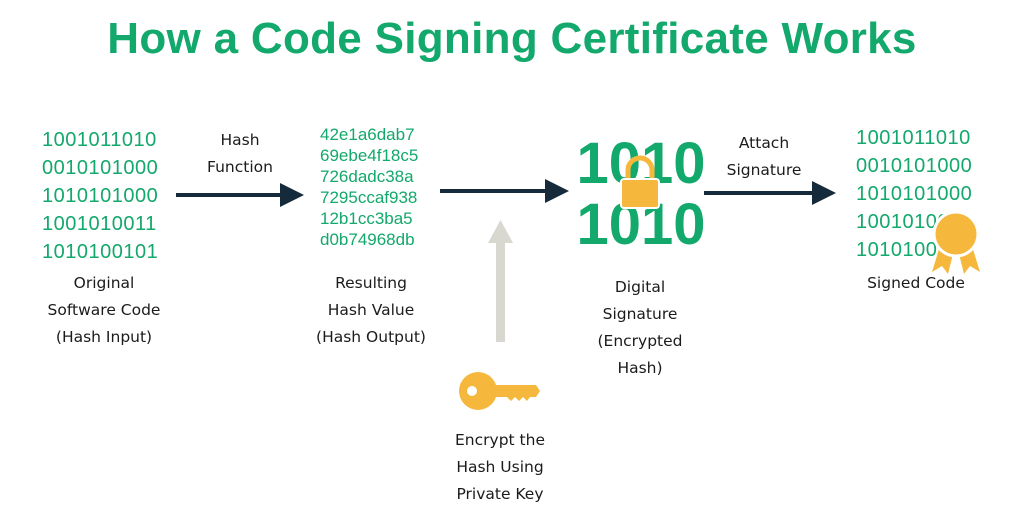 This screenshot has height=523, width=1024. What do you see at coordinates (956, 242) in the screenshot?
I see `award-ribbon-icon` at bounding box center [956, 242].